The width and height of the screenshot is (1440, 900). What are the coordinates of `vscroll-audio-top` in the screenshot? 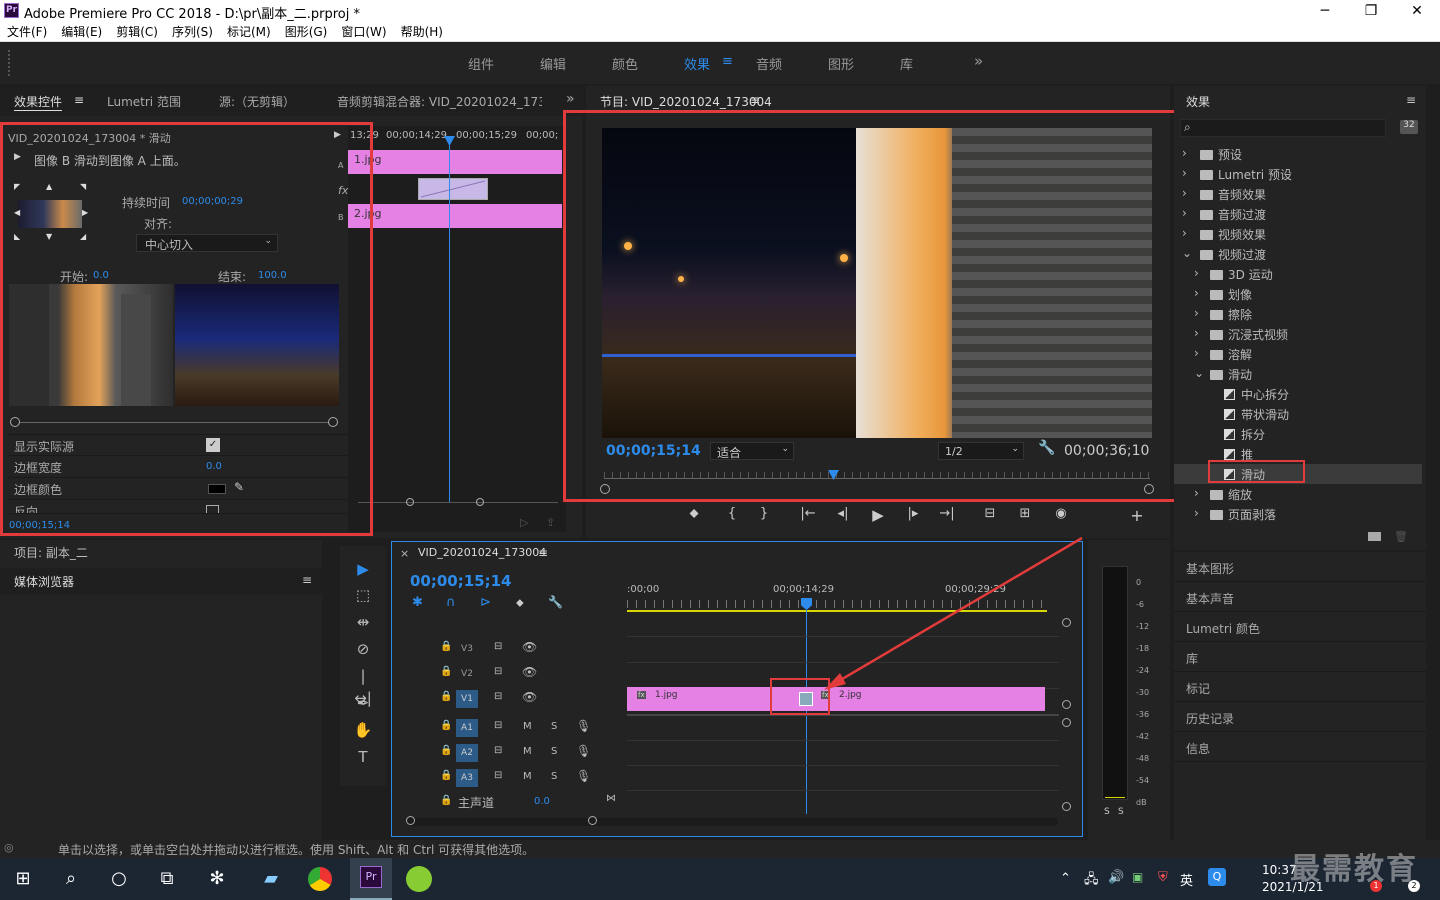 It's located at (1066, 722).